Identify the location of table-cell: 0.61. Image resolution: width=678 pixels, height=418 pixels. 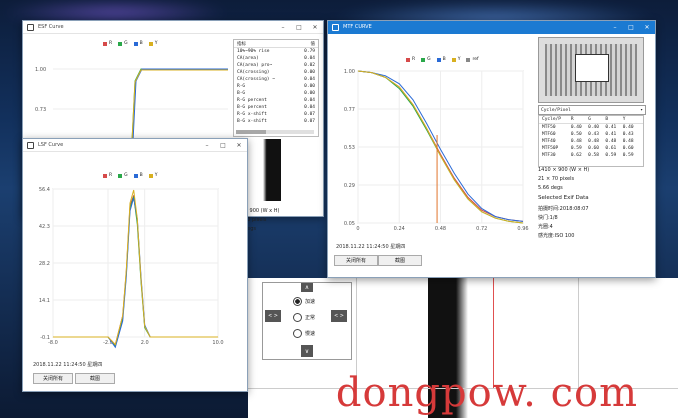
(611, 148).